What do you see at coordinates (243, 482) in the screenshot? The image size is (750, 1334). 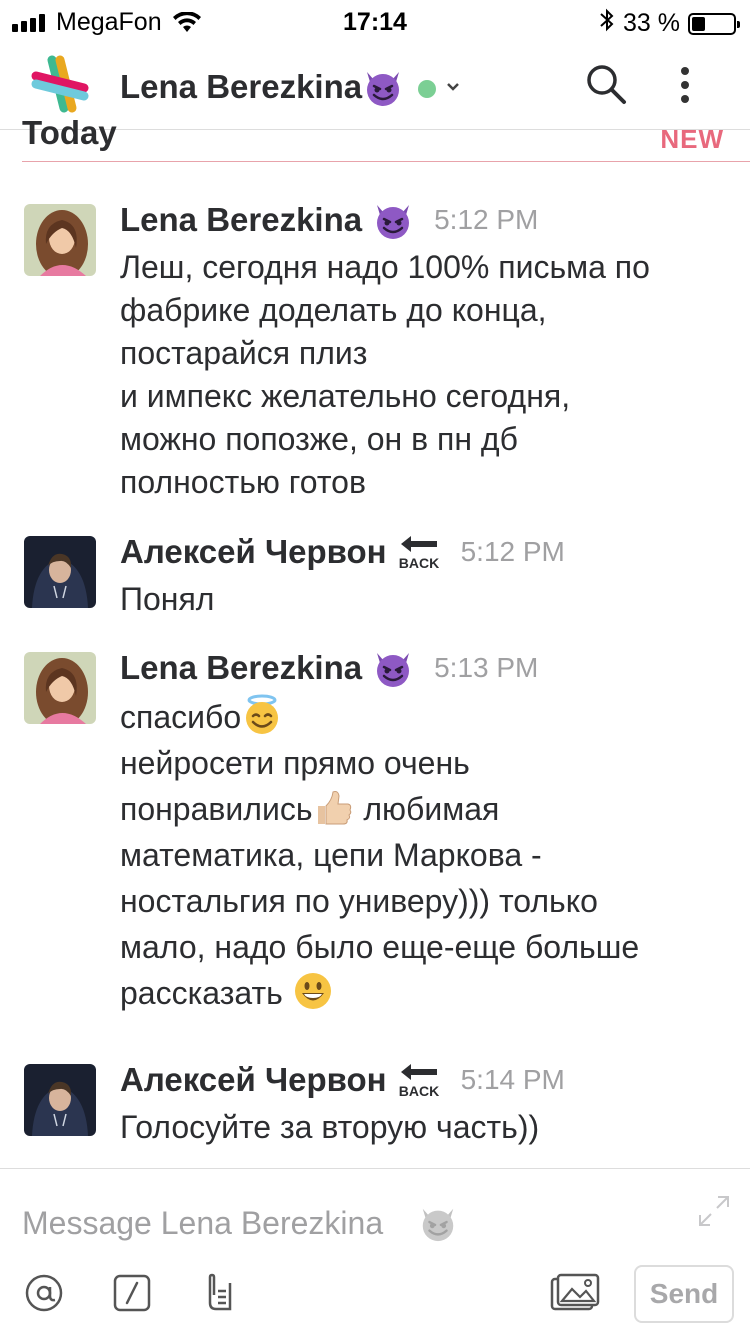 I see `message-line: полностью готов` at bounding box center [243, 482].